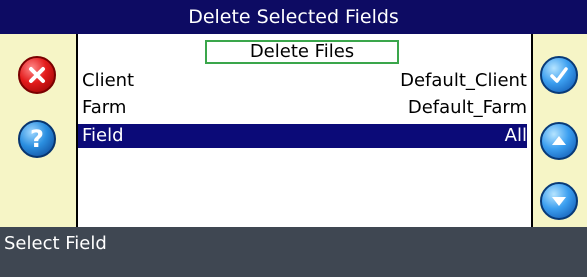 This screenshot has height=277, width=587. Describe the element at coordinates (55, 243) in the screenshot. I see `status-text: Select Field` at that location.